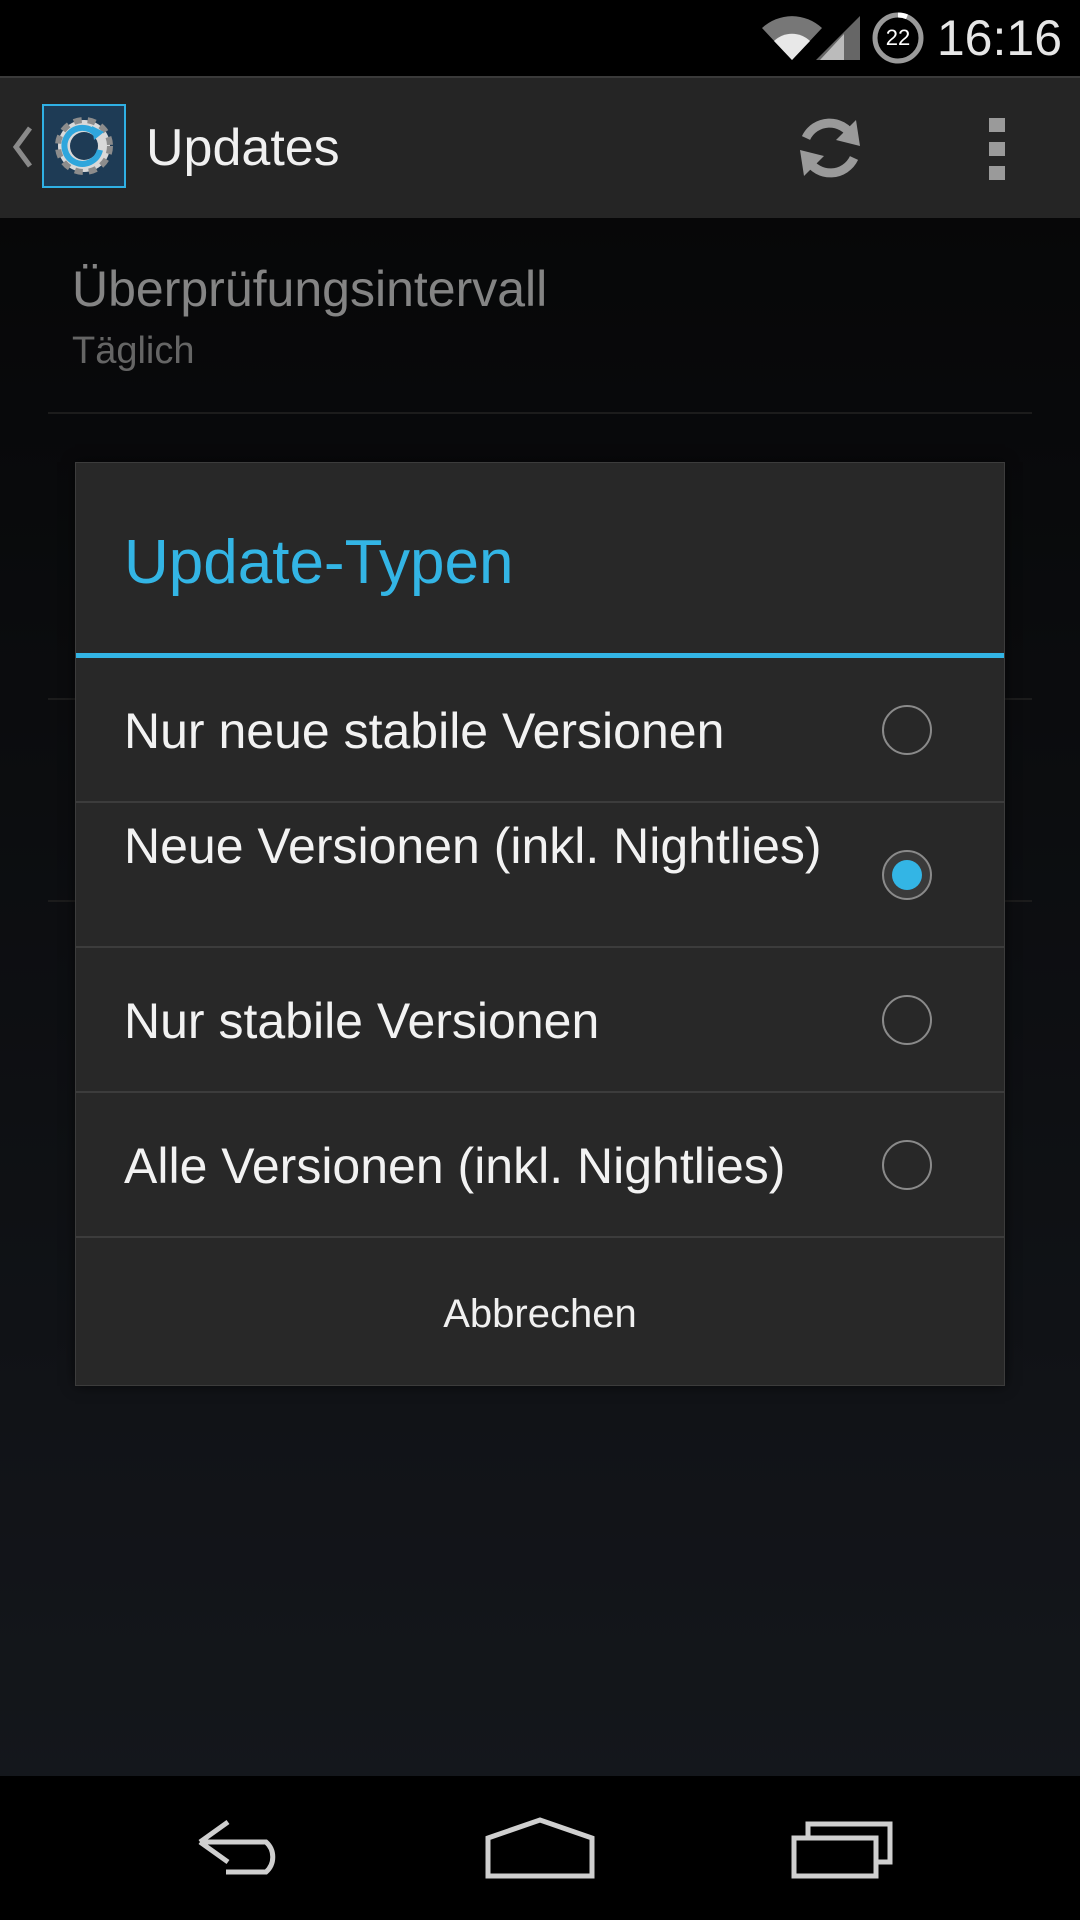 This screenshot has width=1080, height=1920. I want to click on battery-icon: 22, so click(898, 38).